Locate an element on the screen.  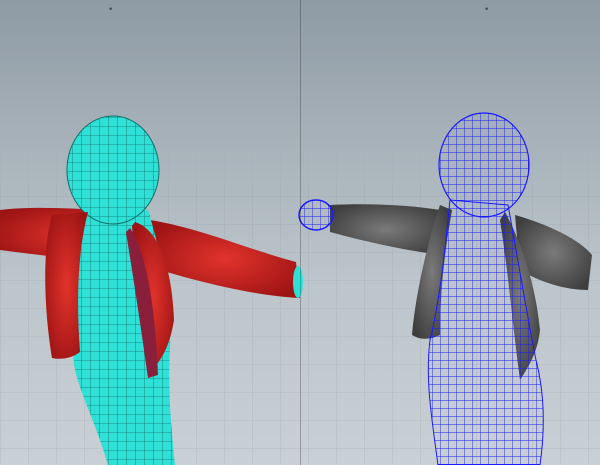
wireframe-head is located at coordinates (484, 165).